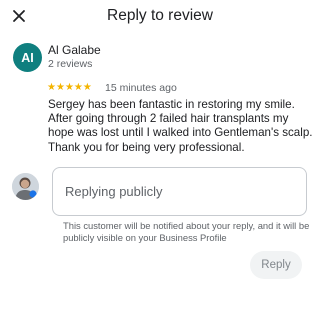 The width and height of the screenshot is (320, 320). I want to click on user-avatar-icon, so click(25, 186).